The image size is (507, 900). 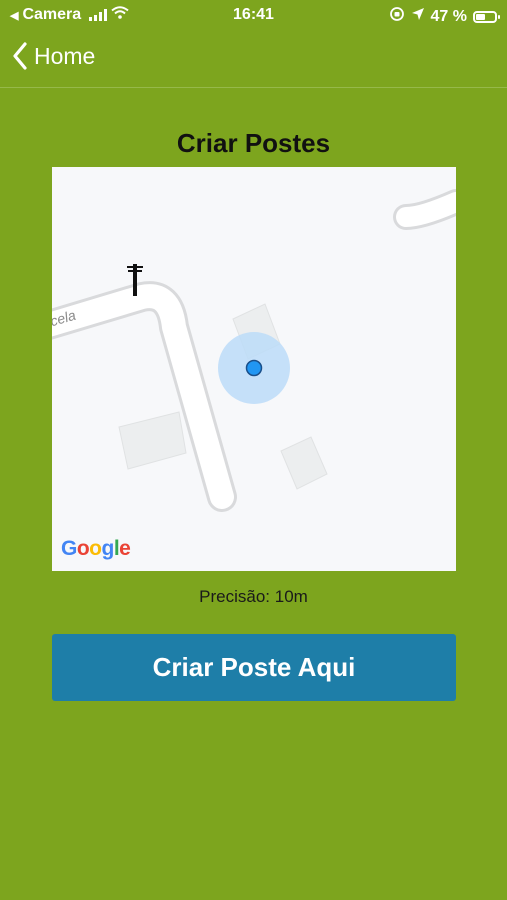 What do you see at coordinates (253, 143) in the screenshot?
I see `page-title: Criar Postes` at bounding box center [253, 143].